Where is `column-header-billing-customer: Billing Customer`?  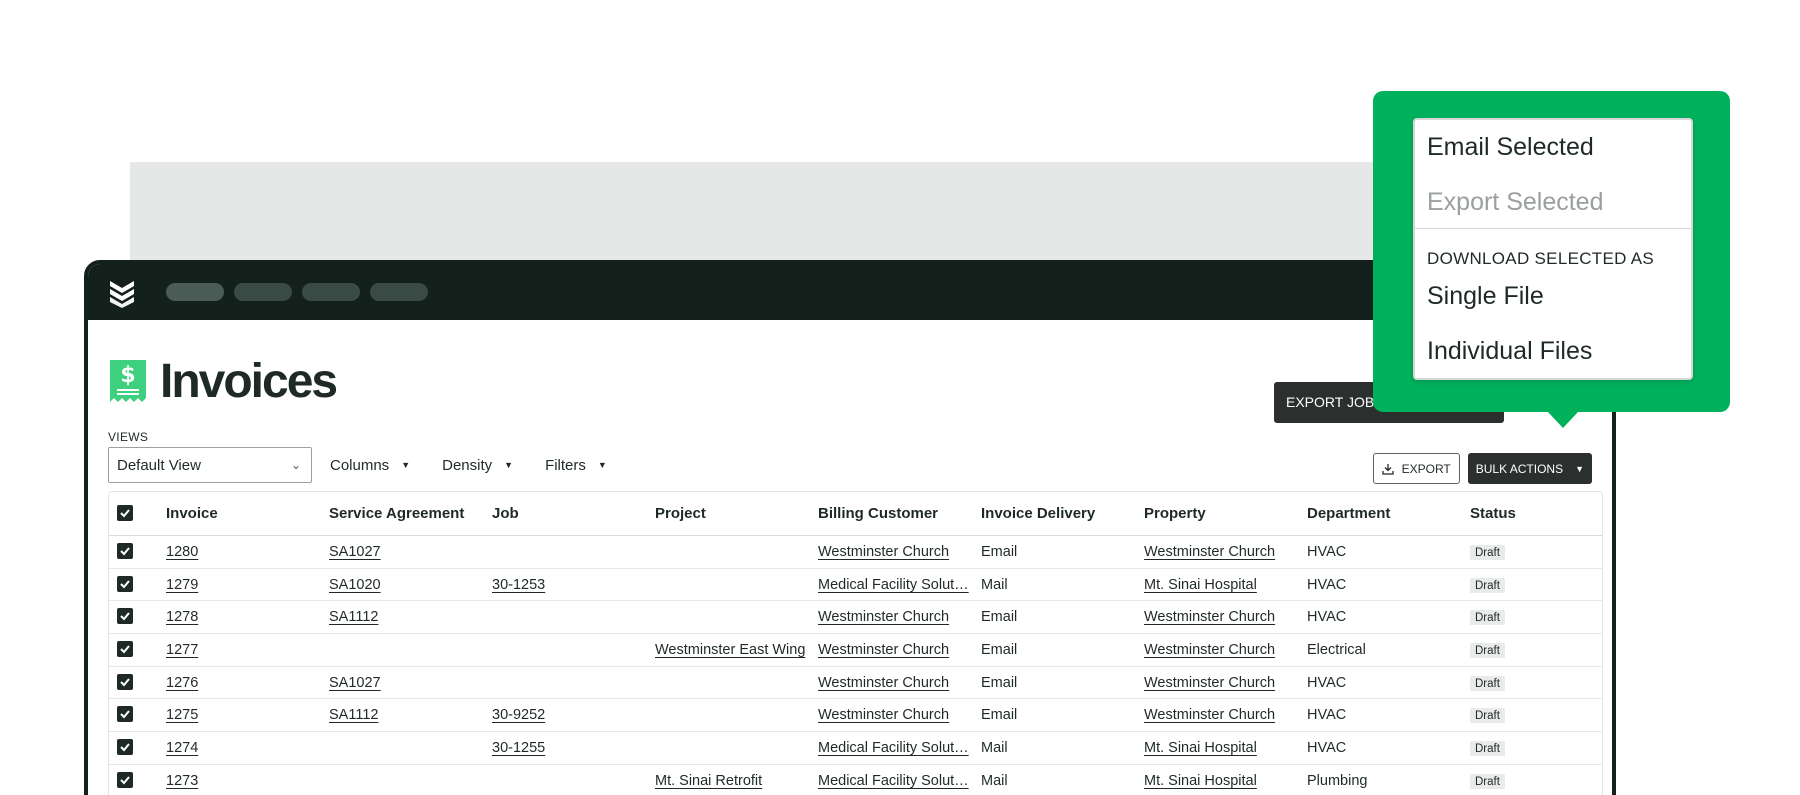 column-header-billing-customer: Billing Customer is located at coordinates (899, 513).